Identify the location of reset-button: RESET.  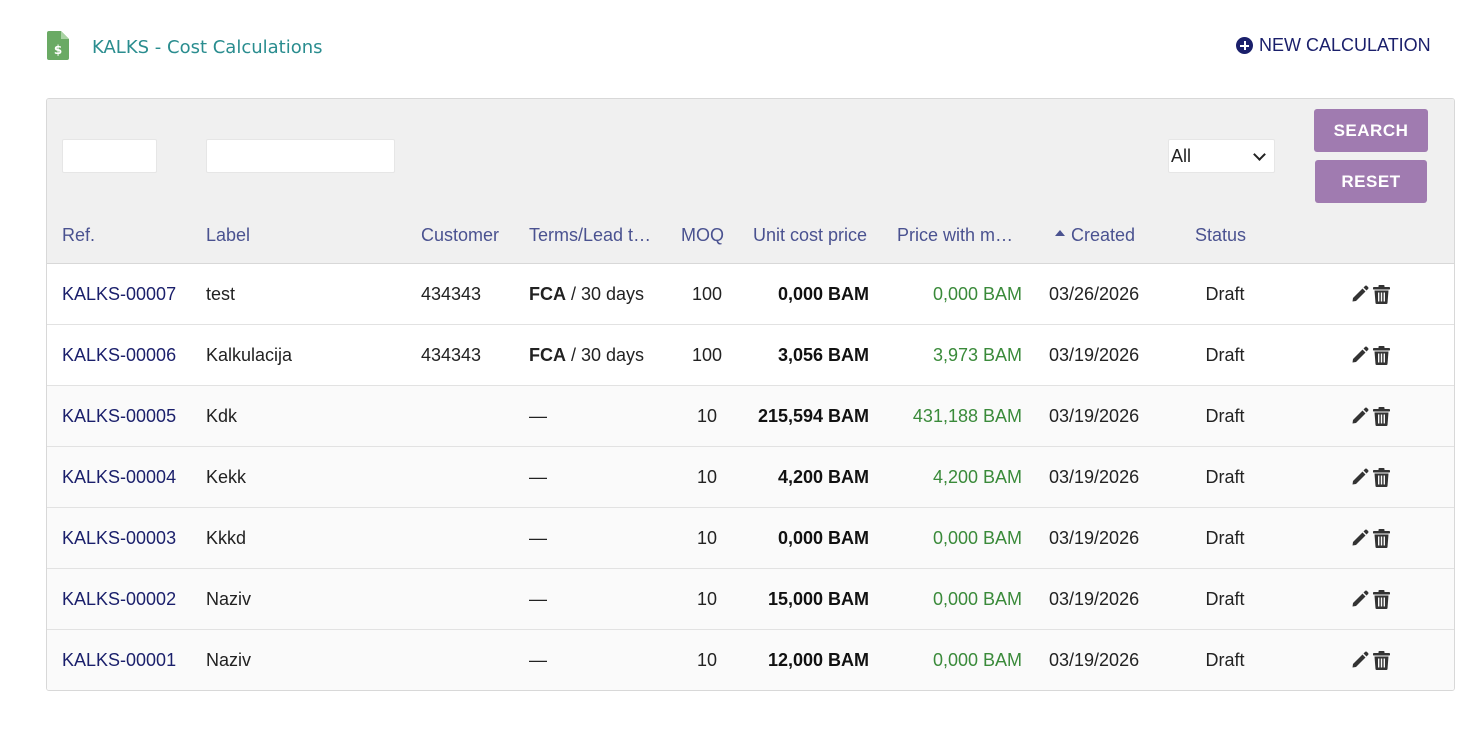
(1371, 181).